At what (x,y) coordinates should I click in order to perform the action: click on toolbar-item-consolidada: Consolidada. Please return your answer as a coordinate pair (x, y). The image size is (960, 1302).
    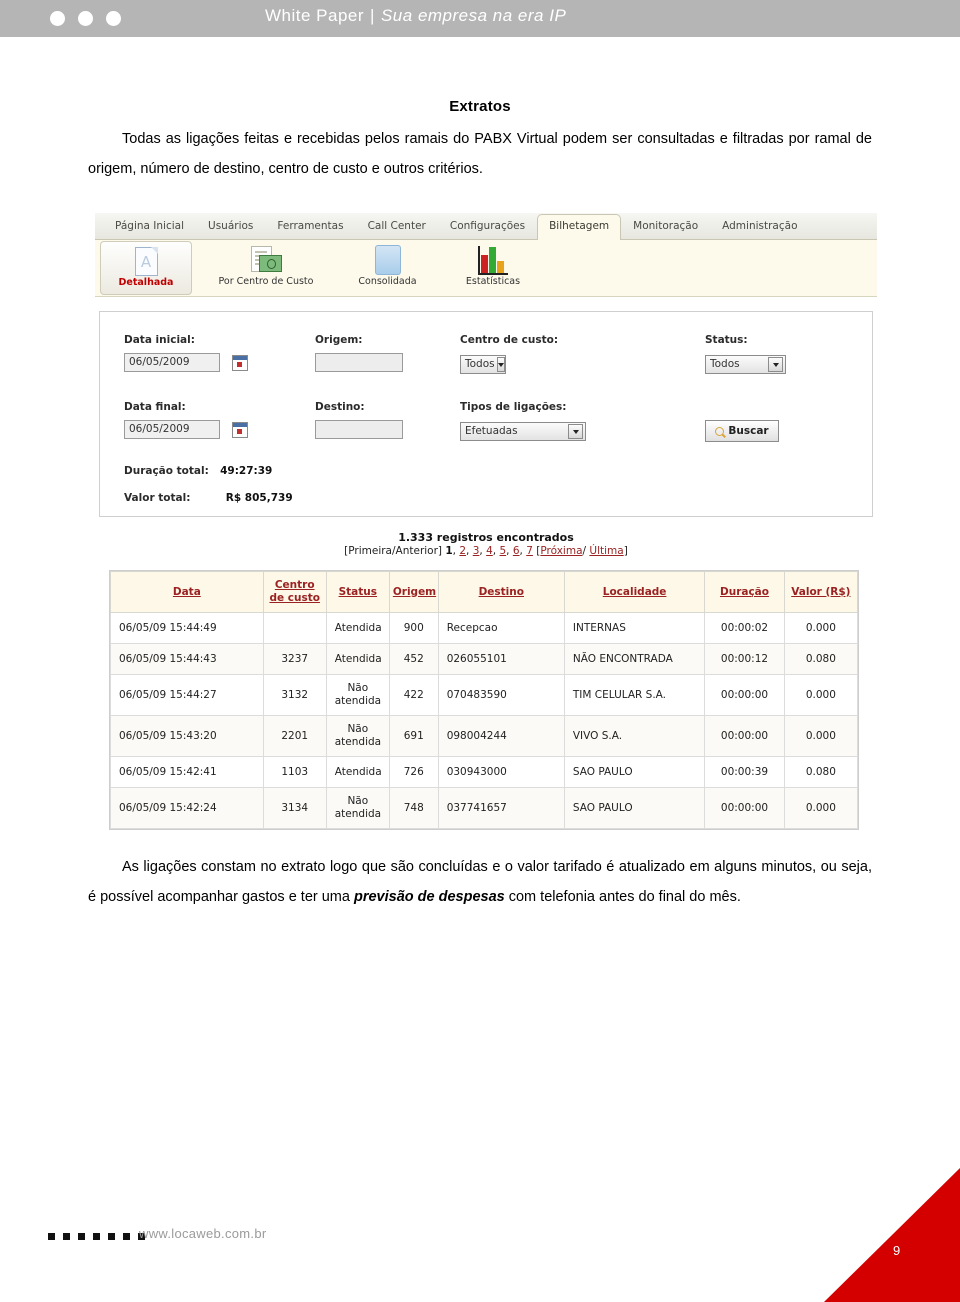
    Looking at the image, I should click on (387, 268).